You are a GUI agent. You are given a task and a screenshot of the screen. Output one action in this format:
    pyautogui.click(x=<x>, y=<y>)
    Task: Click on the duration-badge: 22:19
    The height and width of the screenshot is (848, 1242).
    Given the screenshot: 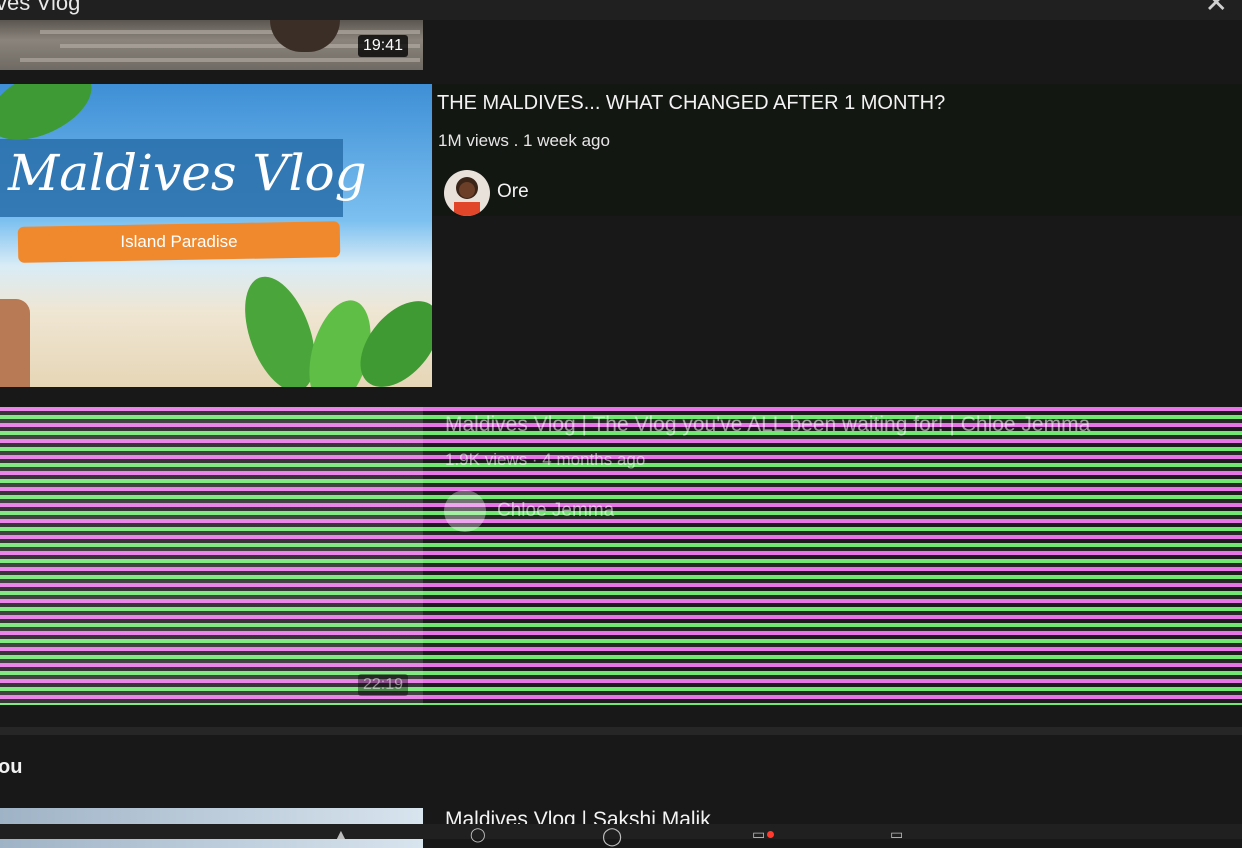 What is the action you would take?
    pyautogui.click(x=383, y=685)
    